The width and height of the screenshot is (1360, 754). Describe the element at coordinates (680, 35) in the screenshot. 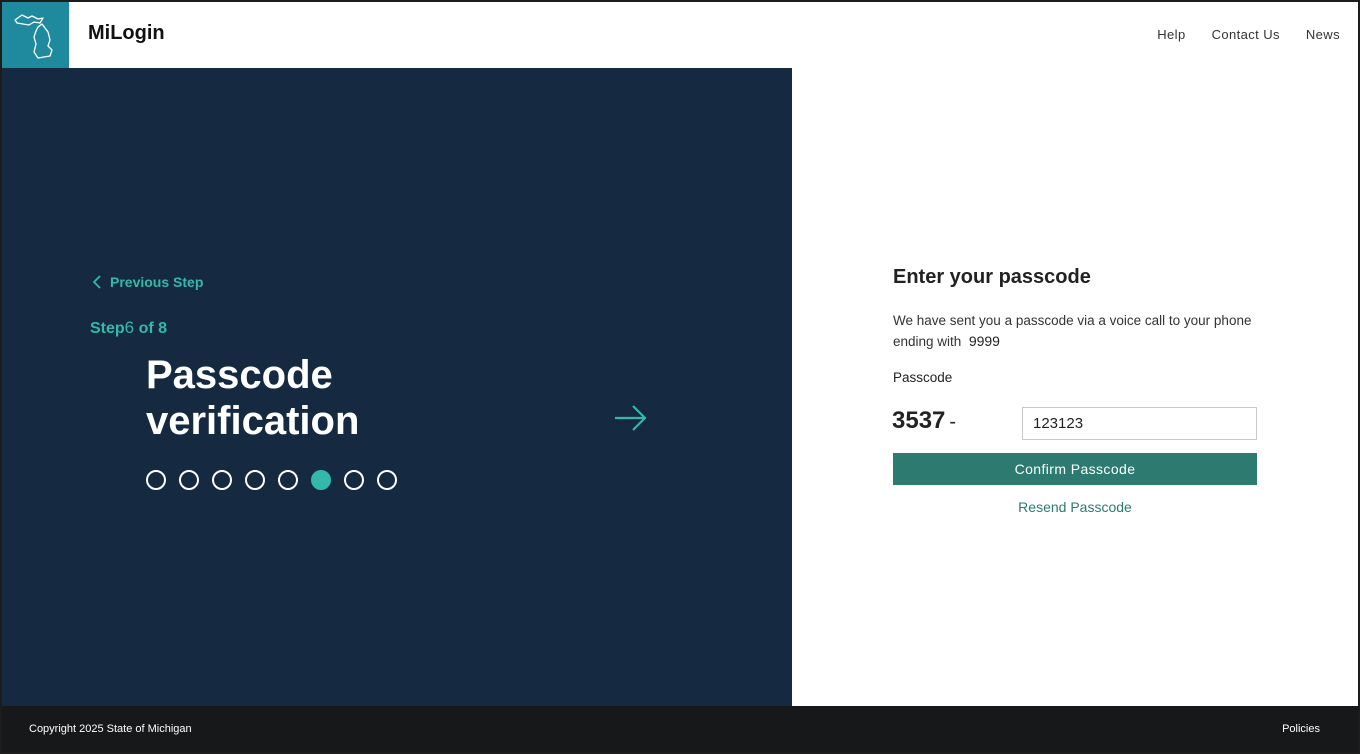

I see `top-header: MiLogin Help Contact Us News` at that location.